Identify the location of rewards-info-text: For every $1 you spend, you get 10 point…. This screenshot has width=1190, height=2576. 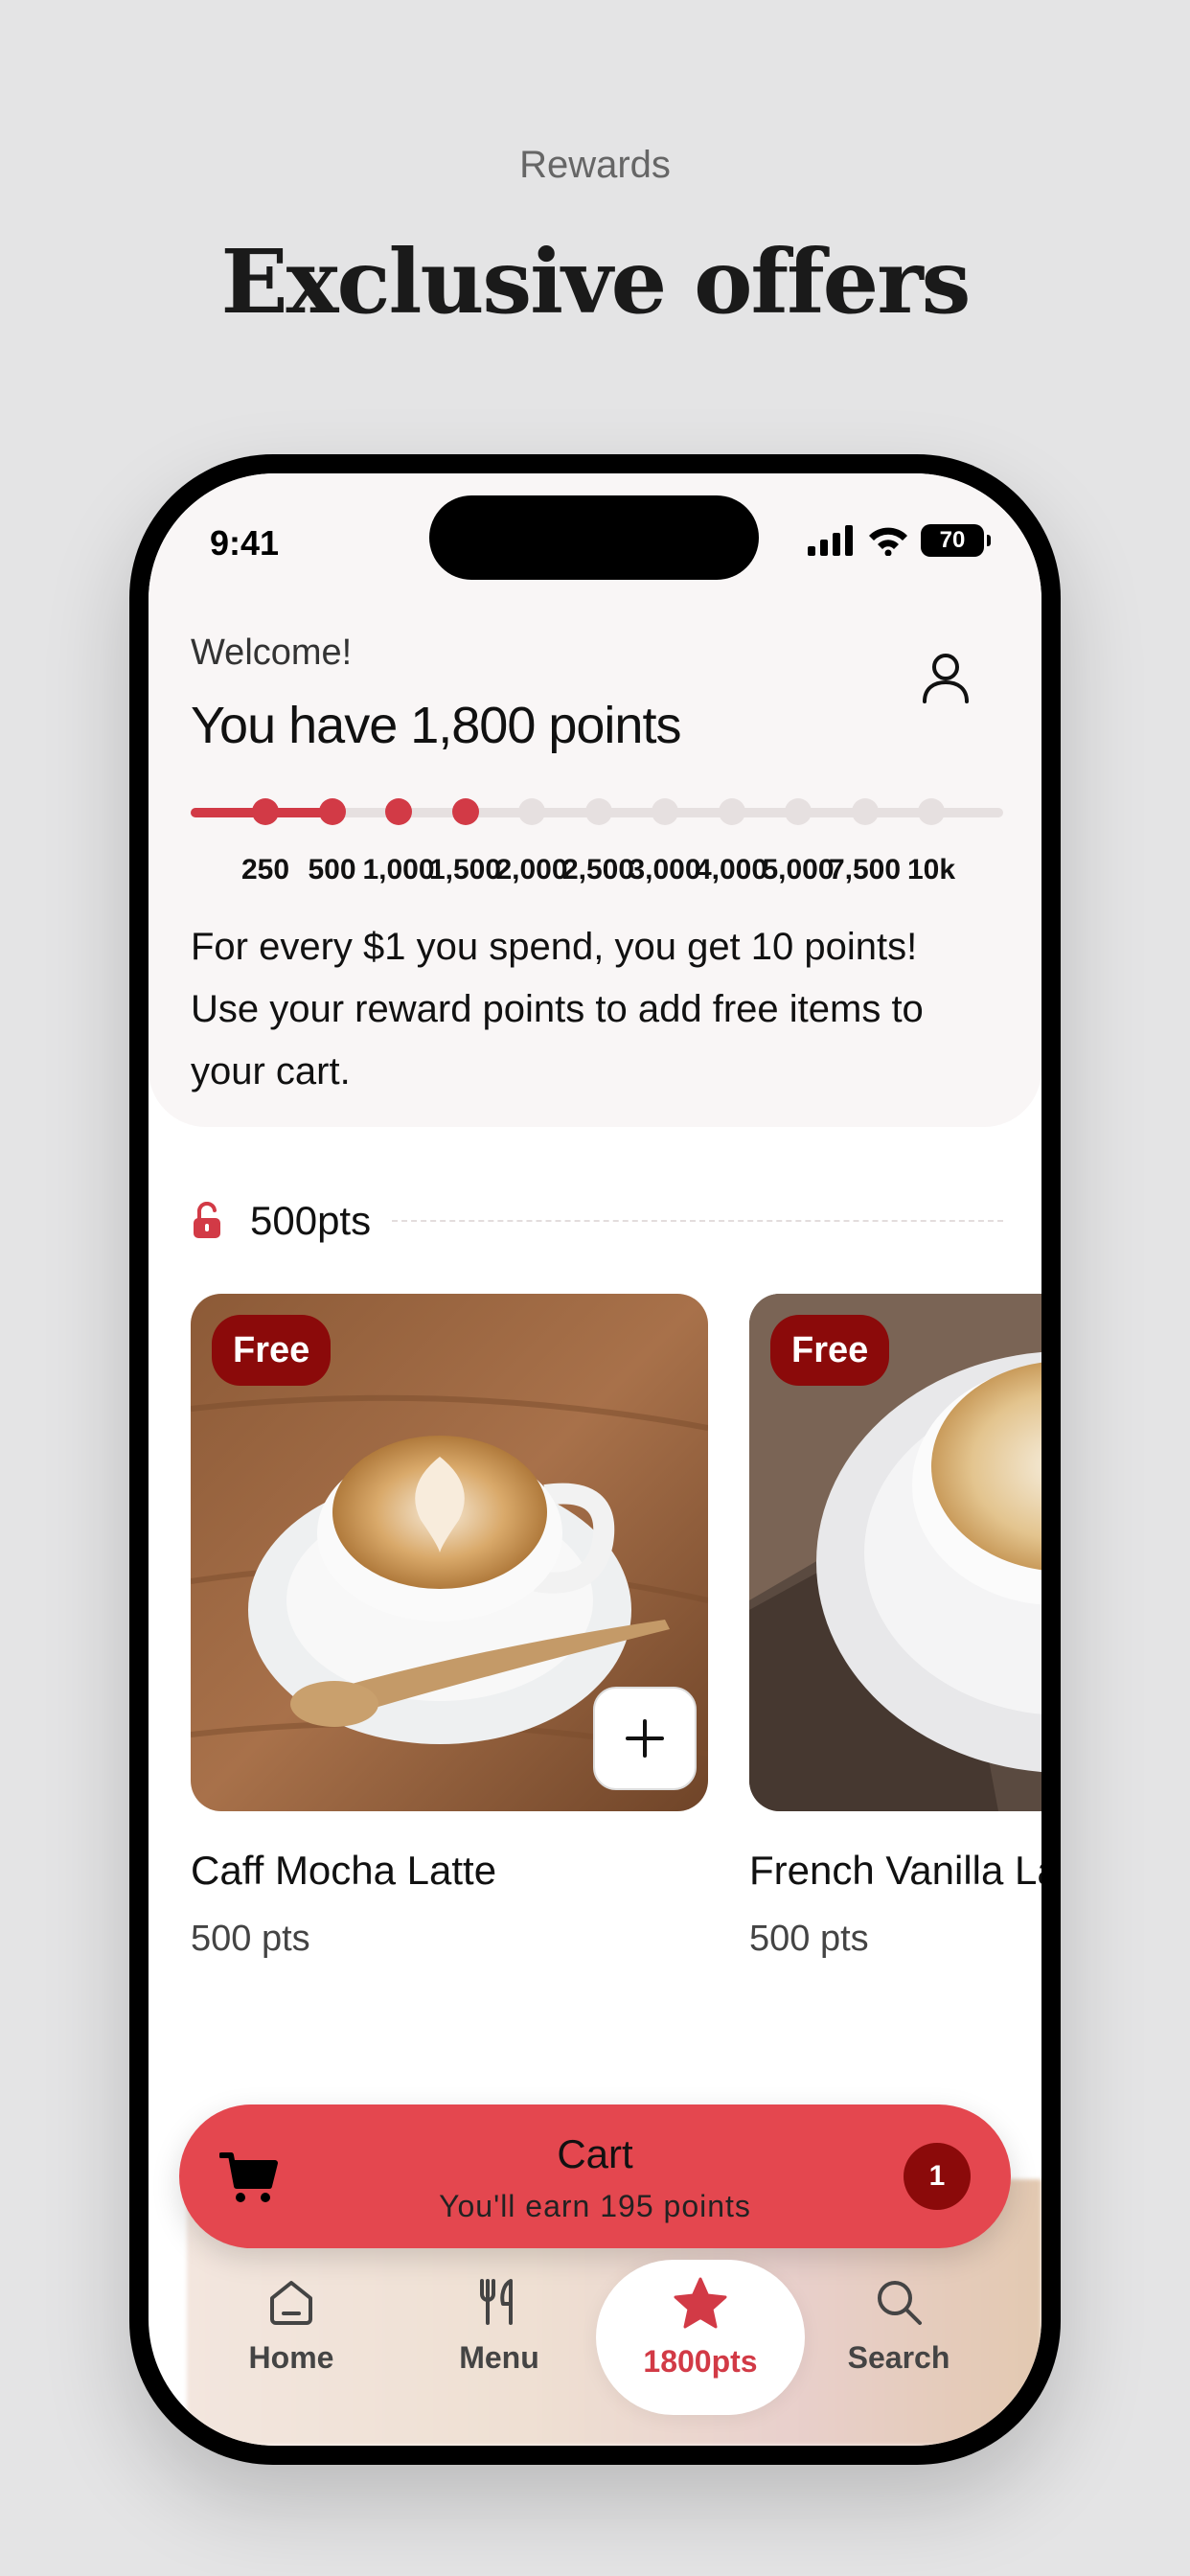
(558, 1009).